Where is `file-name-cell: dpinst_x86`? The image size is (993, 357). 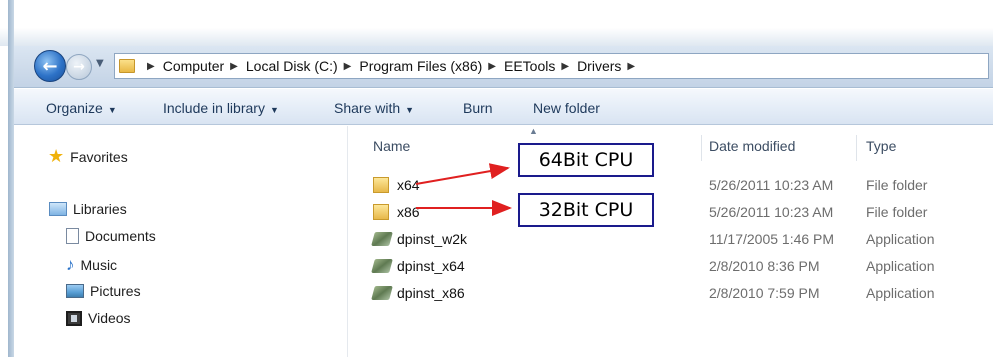
file-name-cell: dpinst_x86 is located at coordinates (418, 293).